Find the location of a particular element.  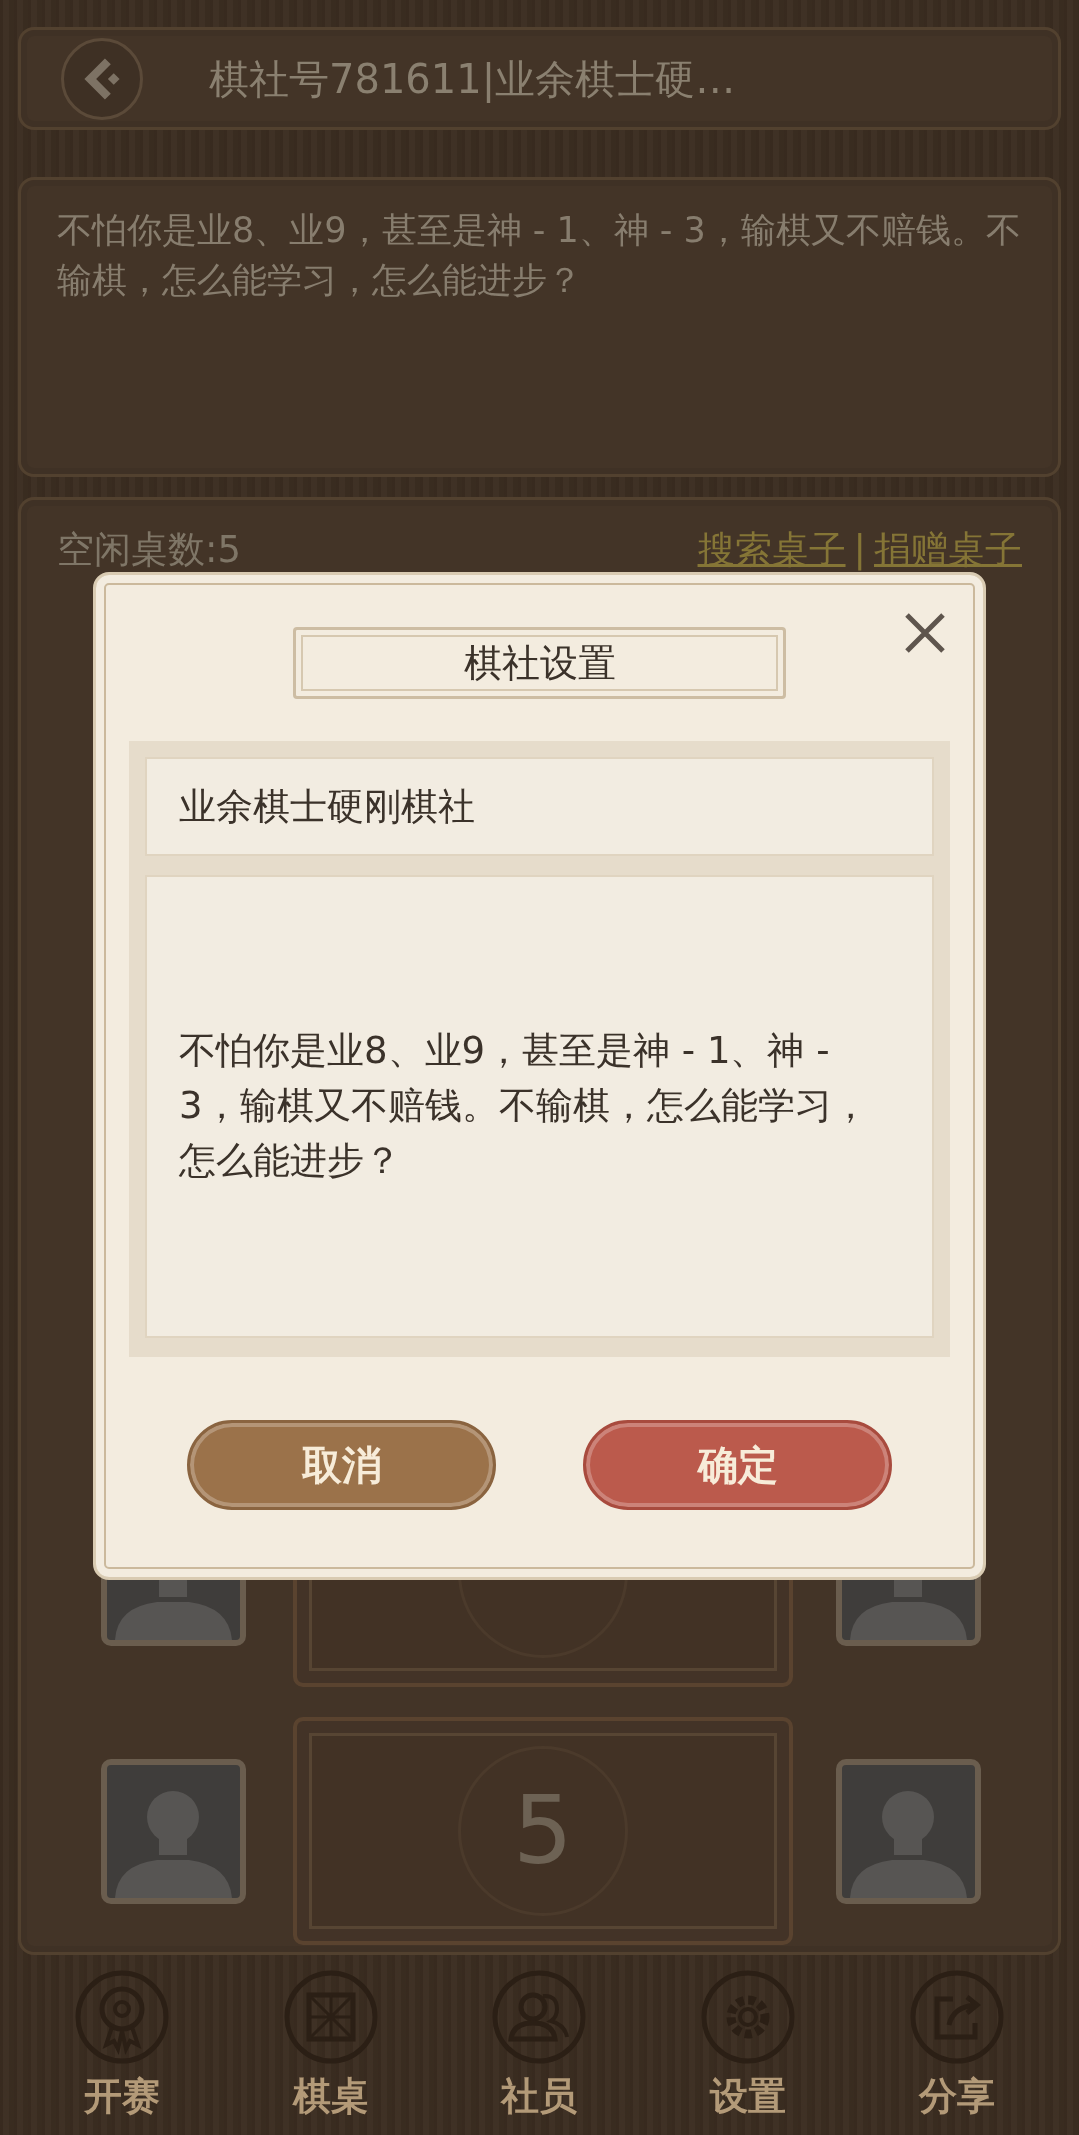

nav-tab: 分享 is located at coordinates (956, 2045).